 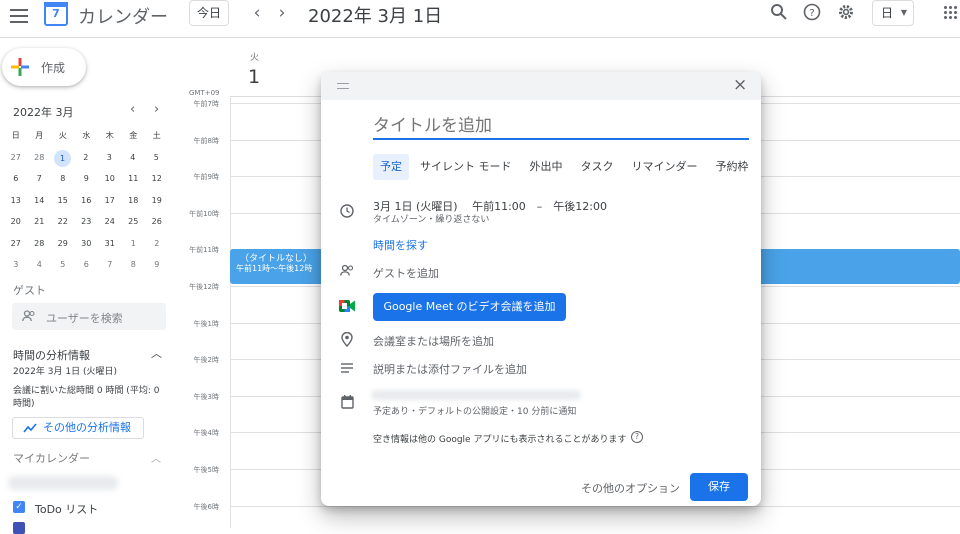 What do you see at coordinates (779, 13) in the screenshot?
I see `search-icon` at bounding box center [779, 13].